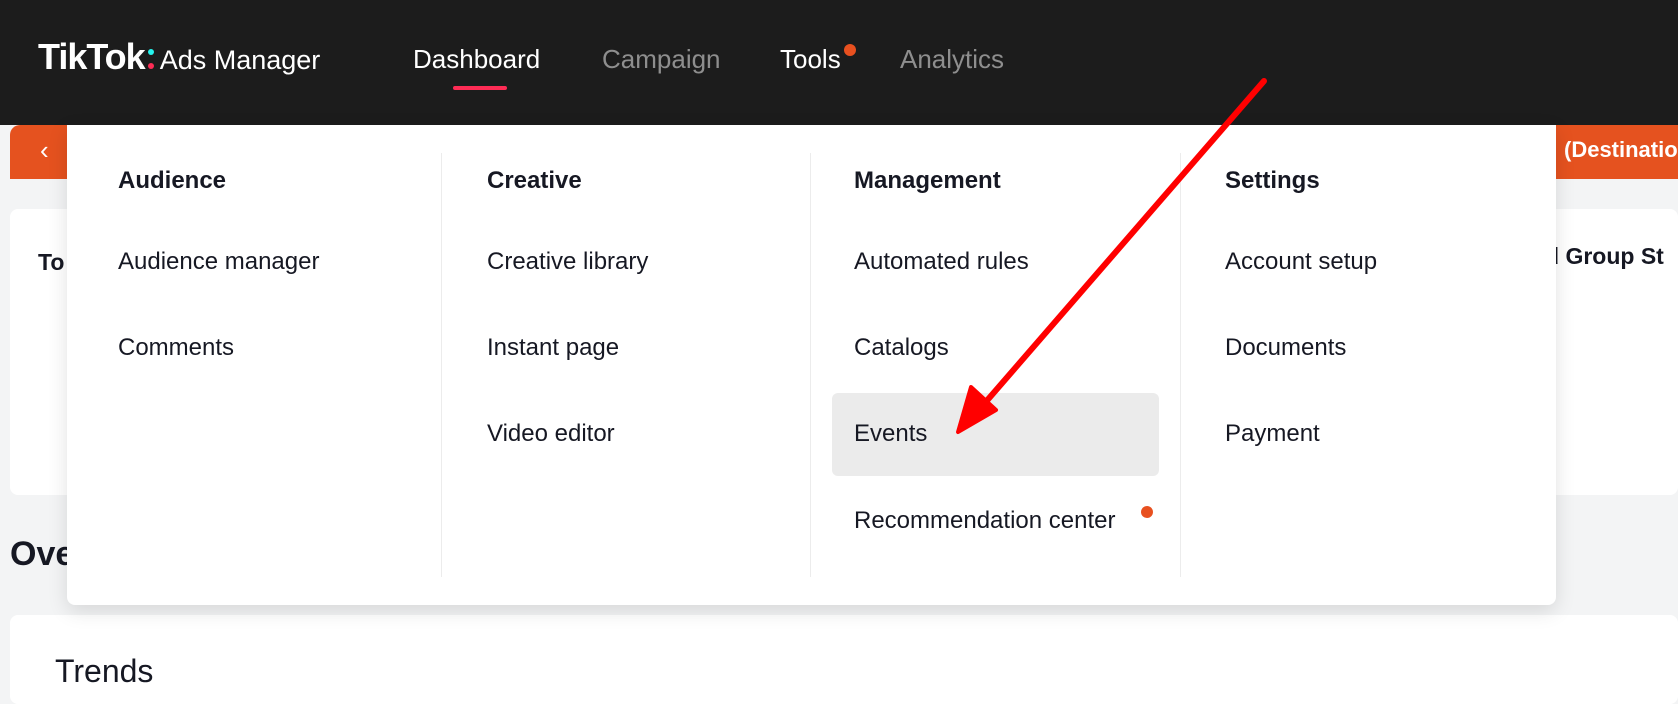 The width and height of the screenshot is (1678, 704). I want to click on summary-card-left-label: To, so click(51, 262).